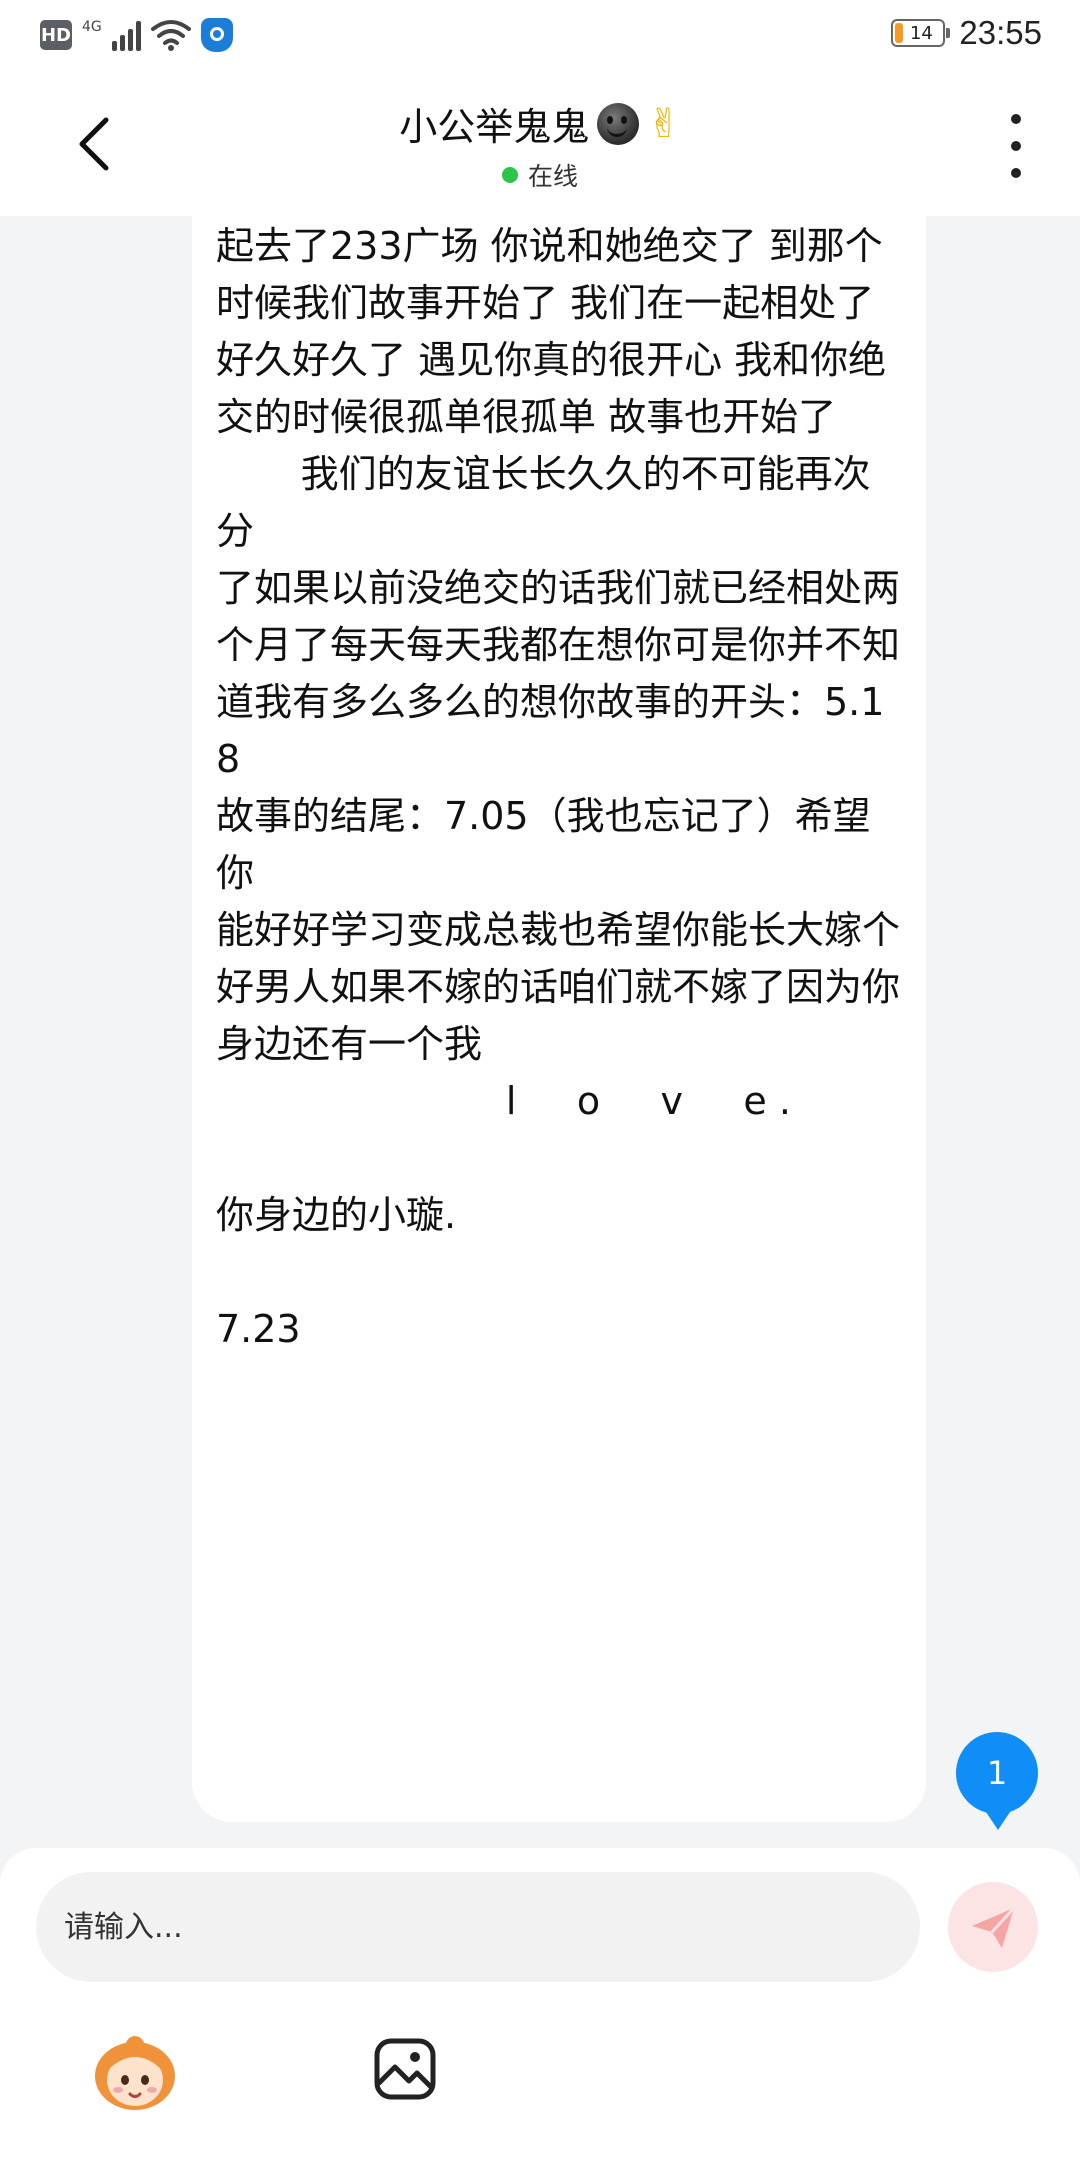 The image size is (1080, 2160). I want to click on hd-icon: HD, so click(56, 35).